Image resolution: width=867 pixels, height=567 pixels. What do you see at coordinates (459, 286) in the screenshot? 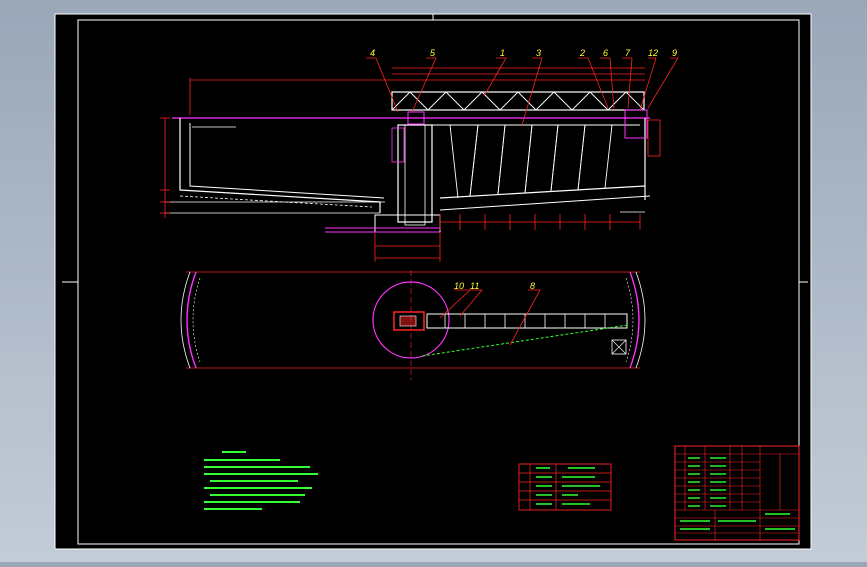
I see `callout-10: 10` at bounding box center [459, 286].